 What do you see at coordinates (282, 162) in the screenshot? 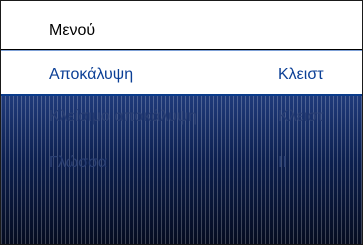
I see `menu-item-value: ΙΙ` at bounding box center [282, 162].